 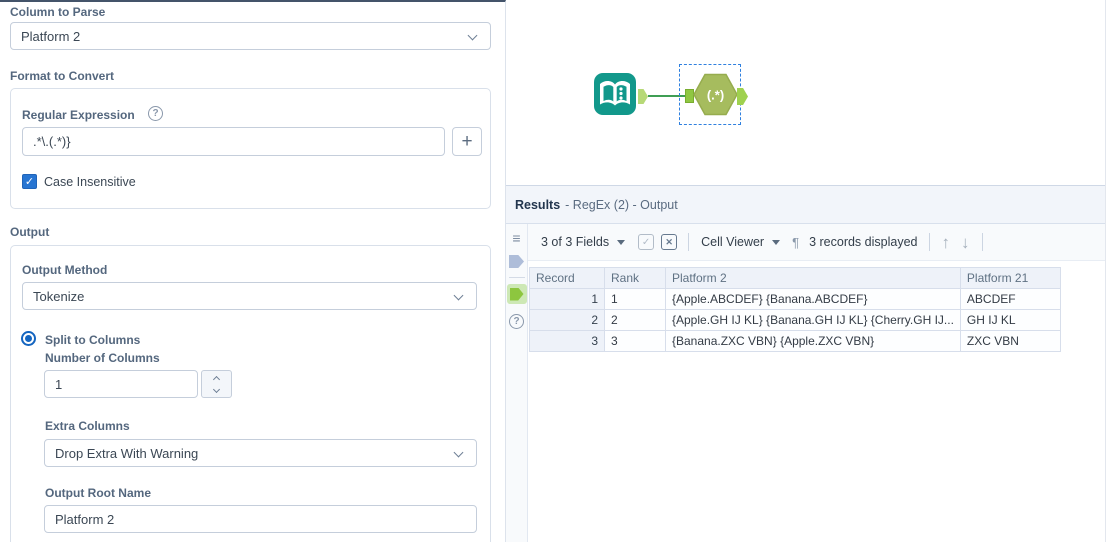 I want to click on scroll-up-icon: ↑, so click(x=945, y=242).